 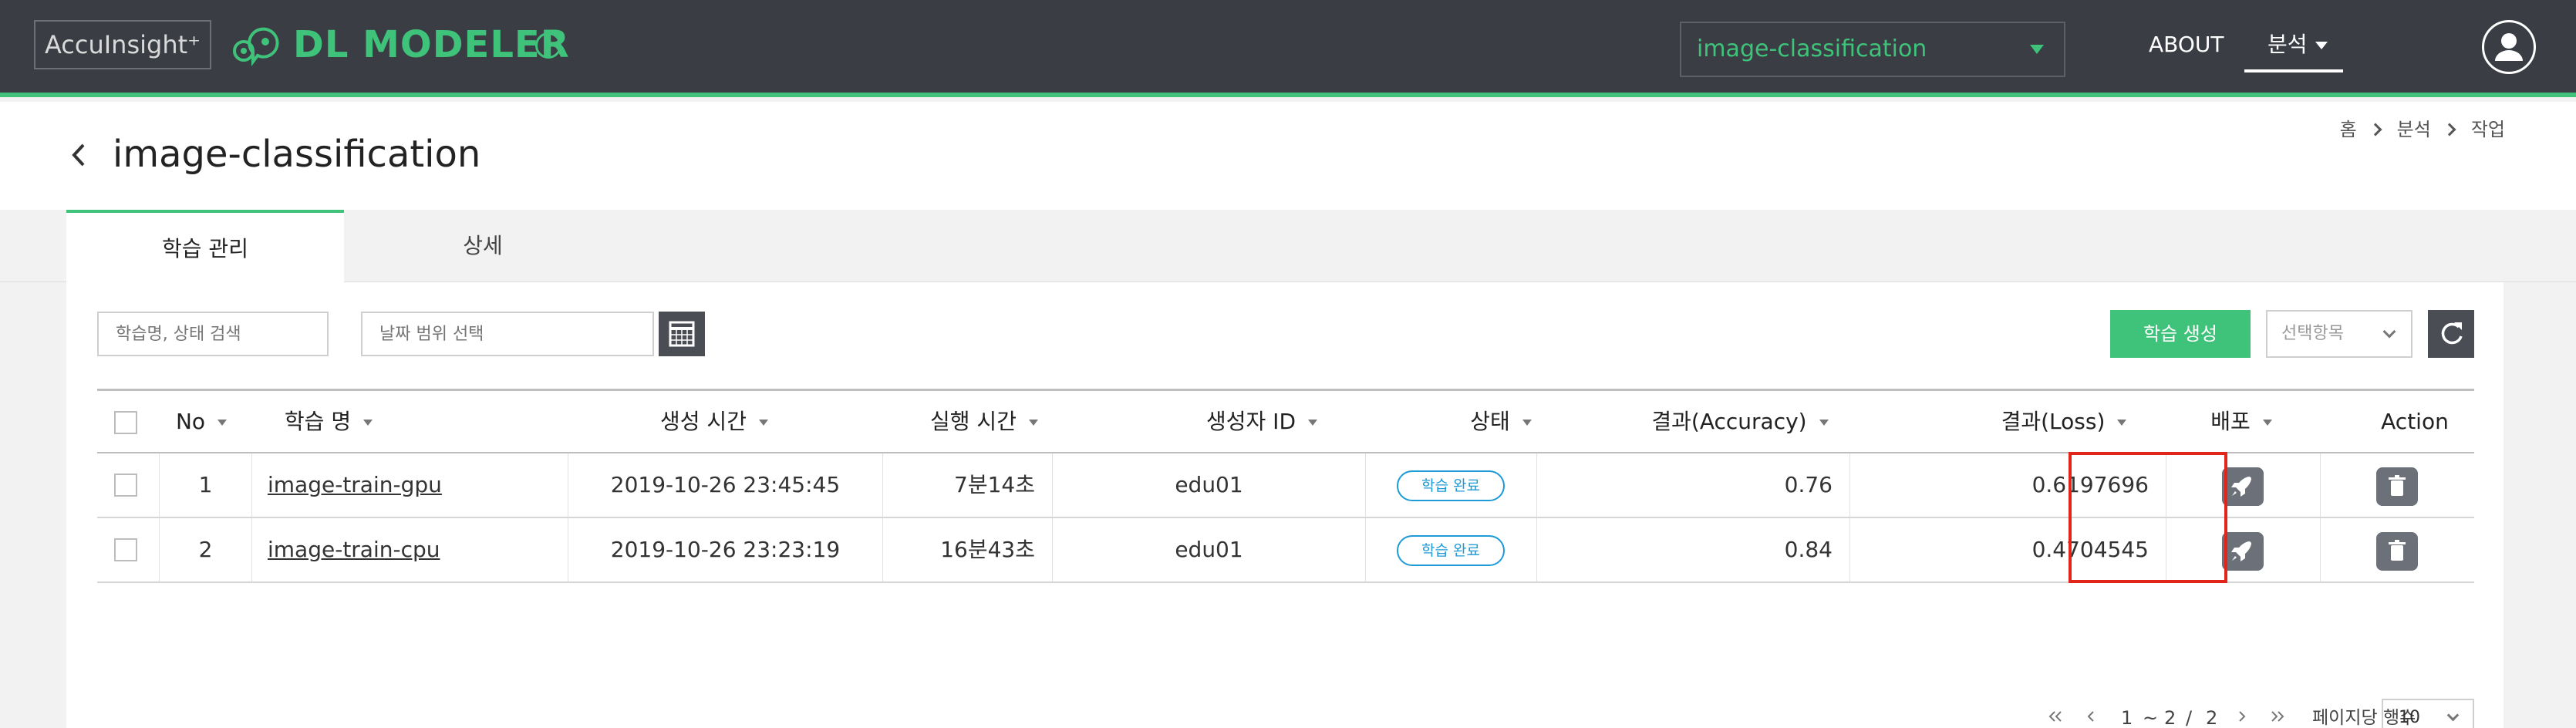 What do you see at coordinates (205, 485) in the screenshot?
I see `cell-no: 1` at bounding box center [205, 485].